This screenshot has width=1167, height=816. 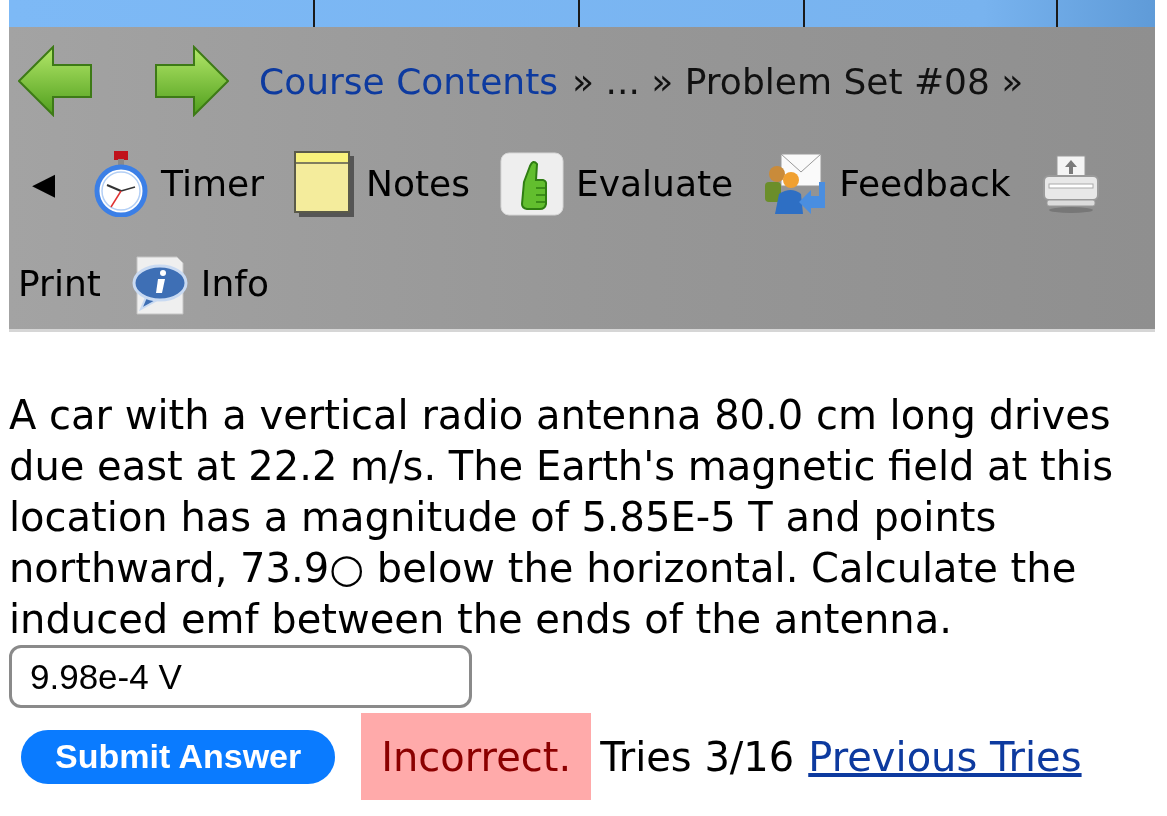 What do you see at coordinates (531, 184) in the screenshot?
I see `thumbs-up-icon` at bounding box center [531, 184].